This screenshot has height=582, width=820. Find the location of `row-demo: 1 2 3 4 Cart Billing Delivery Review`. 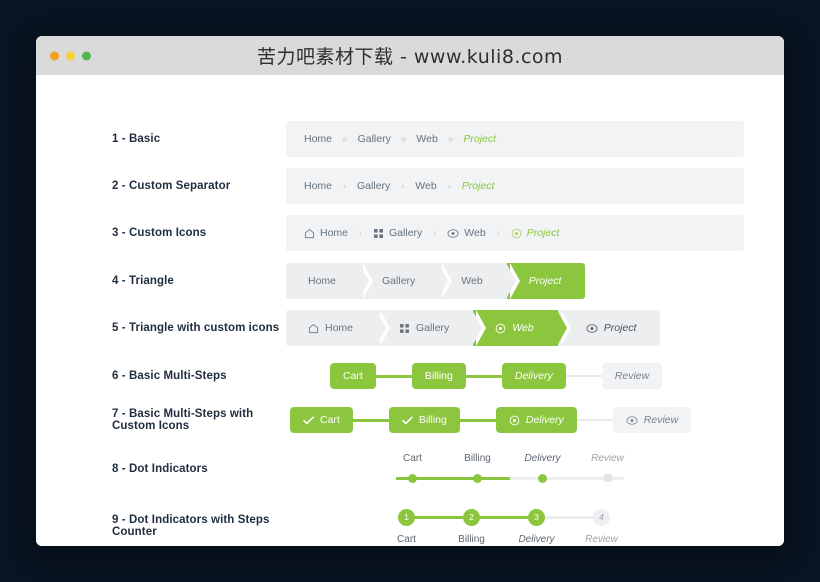

row-demo: 1 2 3 4 Cart Billing Delivery Review is located at coordinates (535, 526).